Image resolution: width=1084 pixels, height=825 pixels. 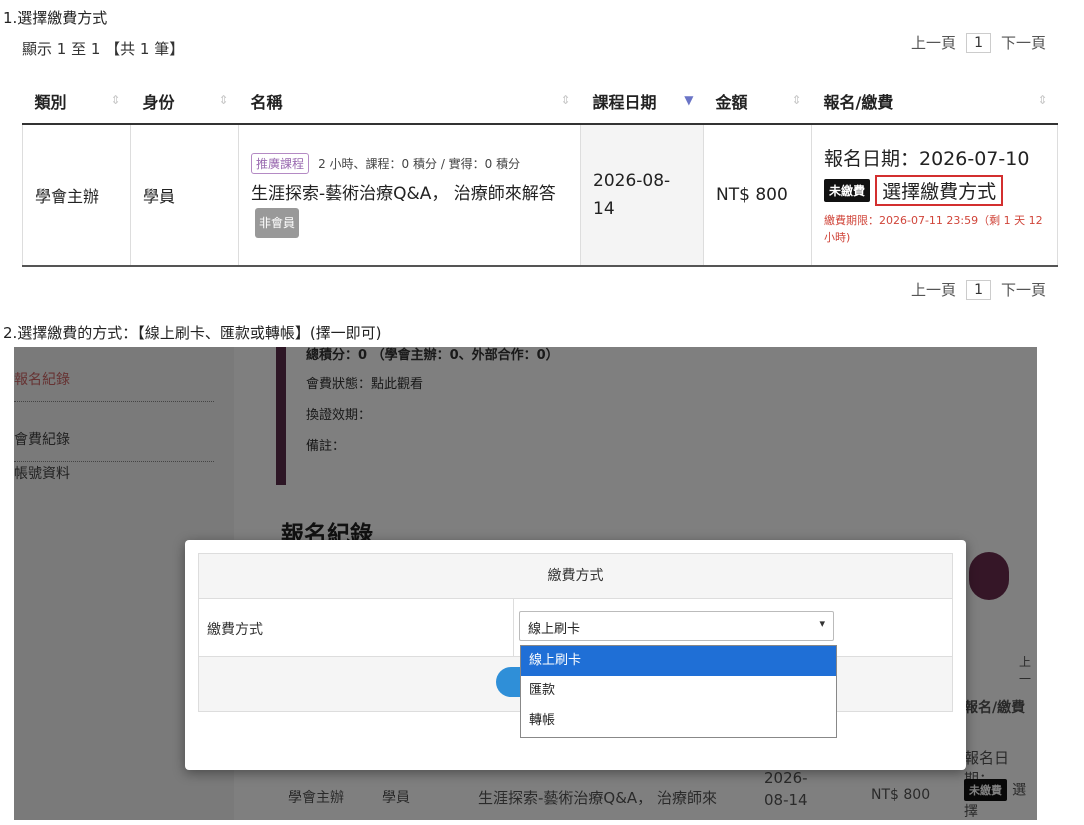 I want to click on step2-title: 2.選擇繳費的方式：【線上刷卡、匯款或轉帳】(擇一即可), so click(x=192, y=333).